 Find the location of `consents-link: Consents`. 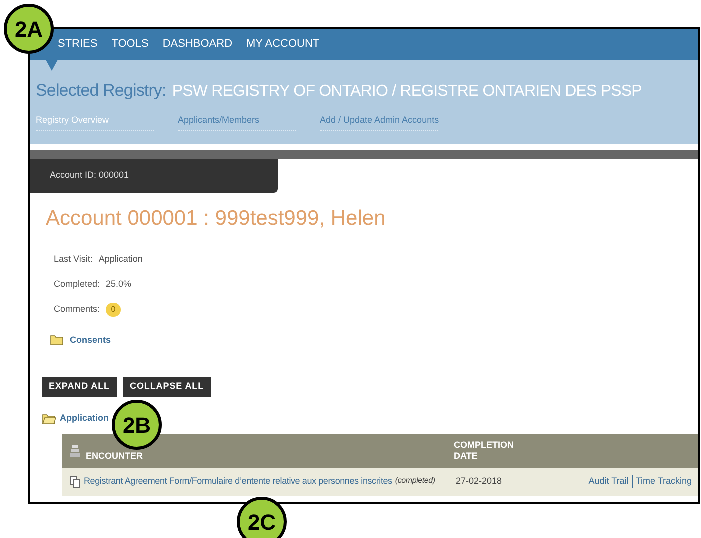

consents-link: Consents is located at coordinates (91, 340).